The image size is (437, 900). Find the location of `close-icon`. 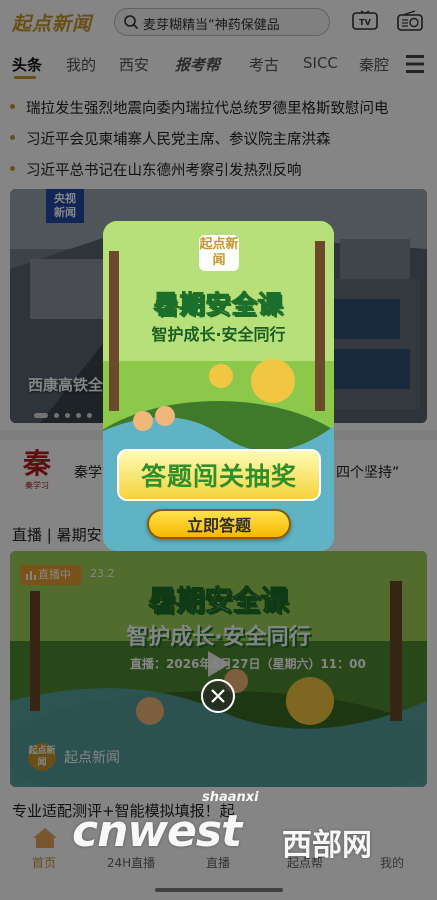

close-icon is located at coordinates (218, 696).